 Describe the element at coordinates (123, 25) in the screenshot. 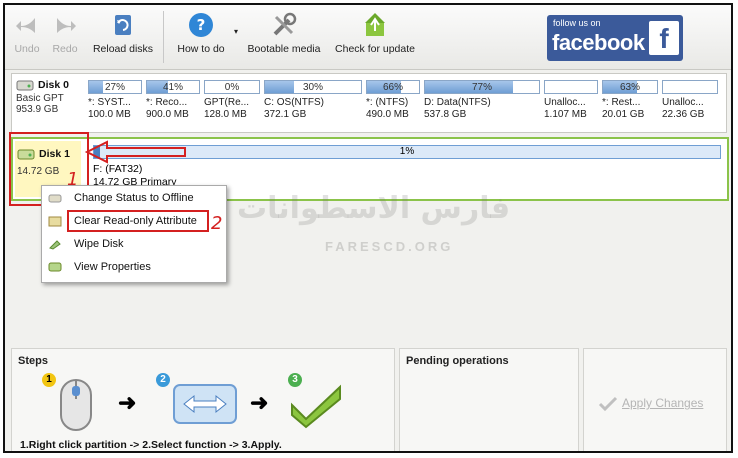

I see `reload-icon` at that location.